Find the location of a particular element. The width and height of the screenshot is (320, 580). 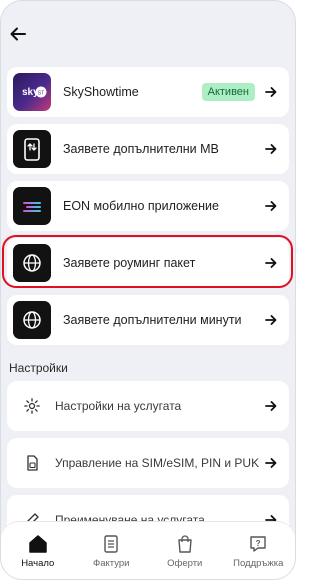

eon-app-icon is located at coordinates (32, 206).